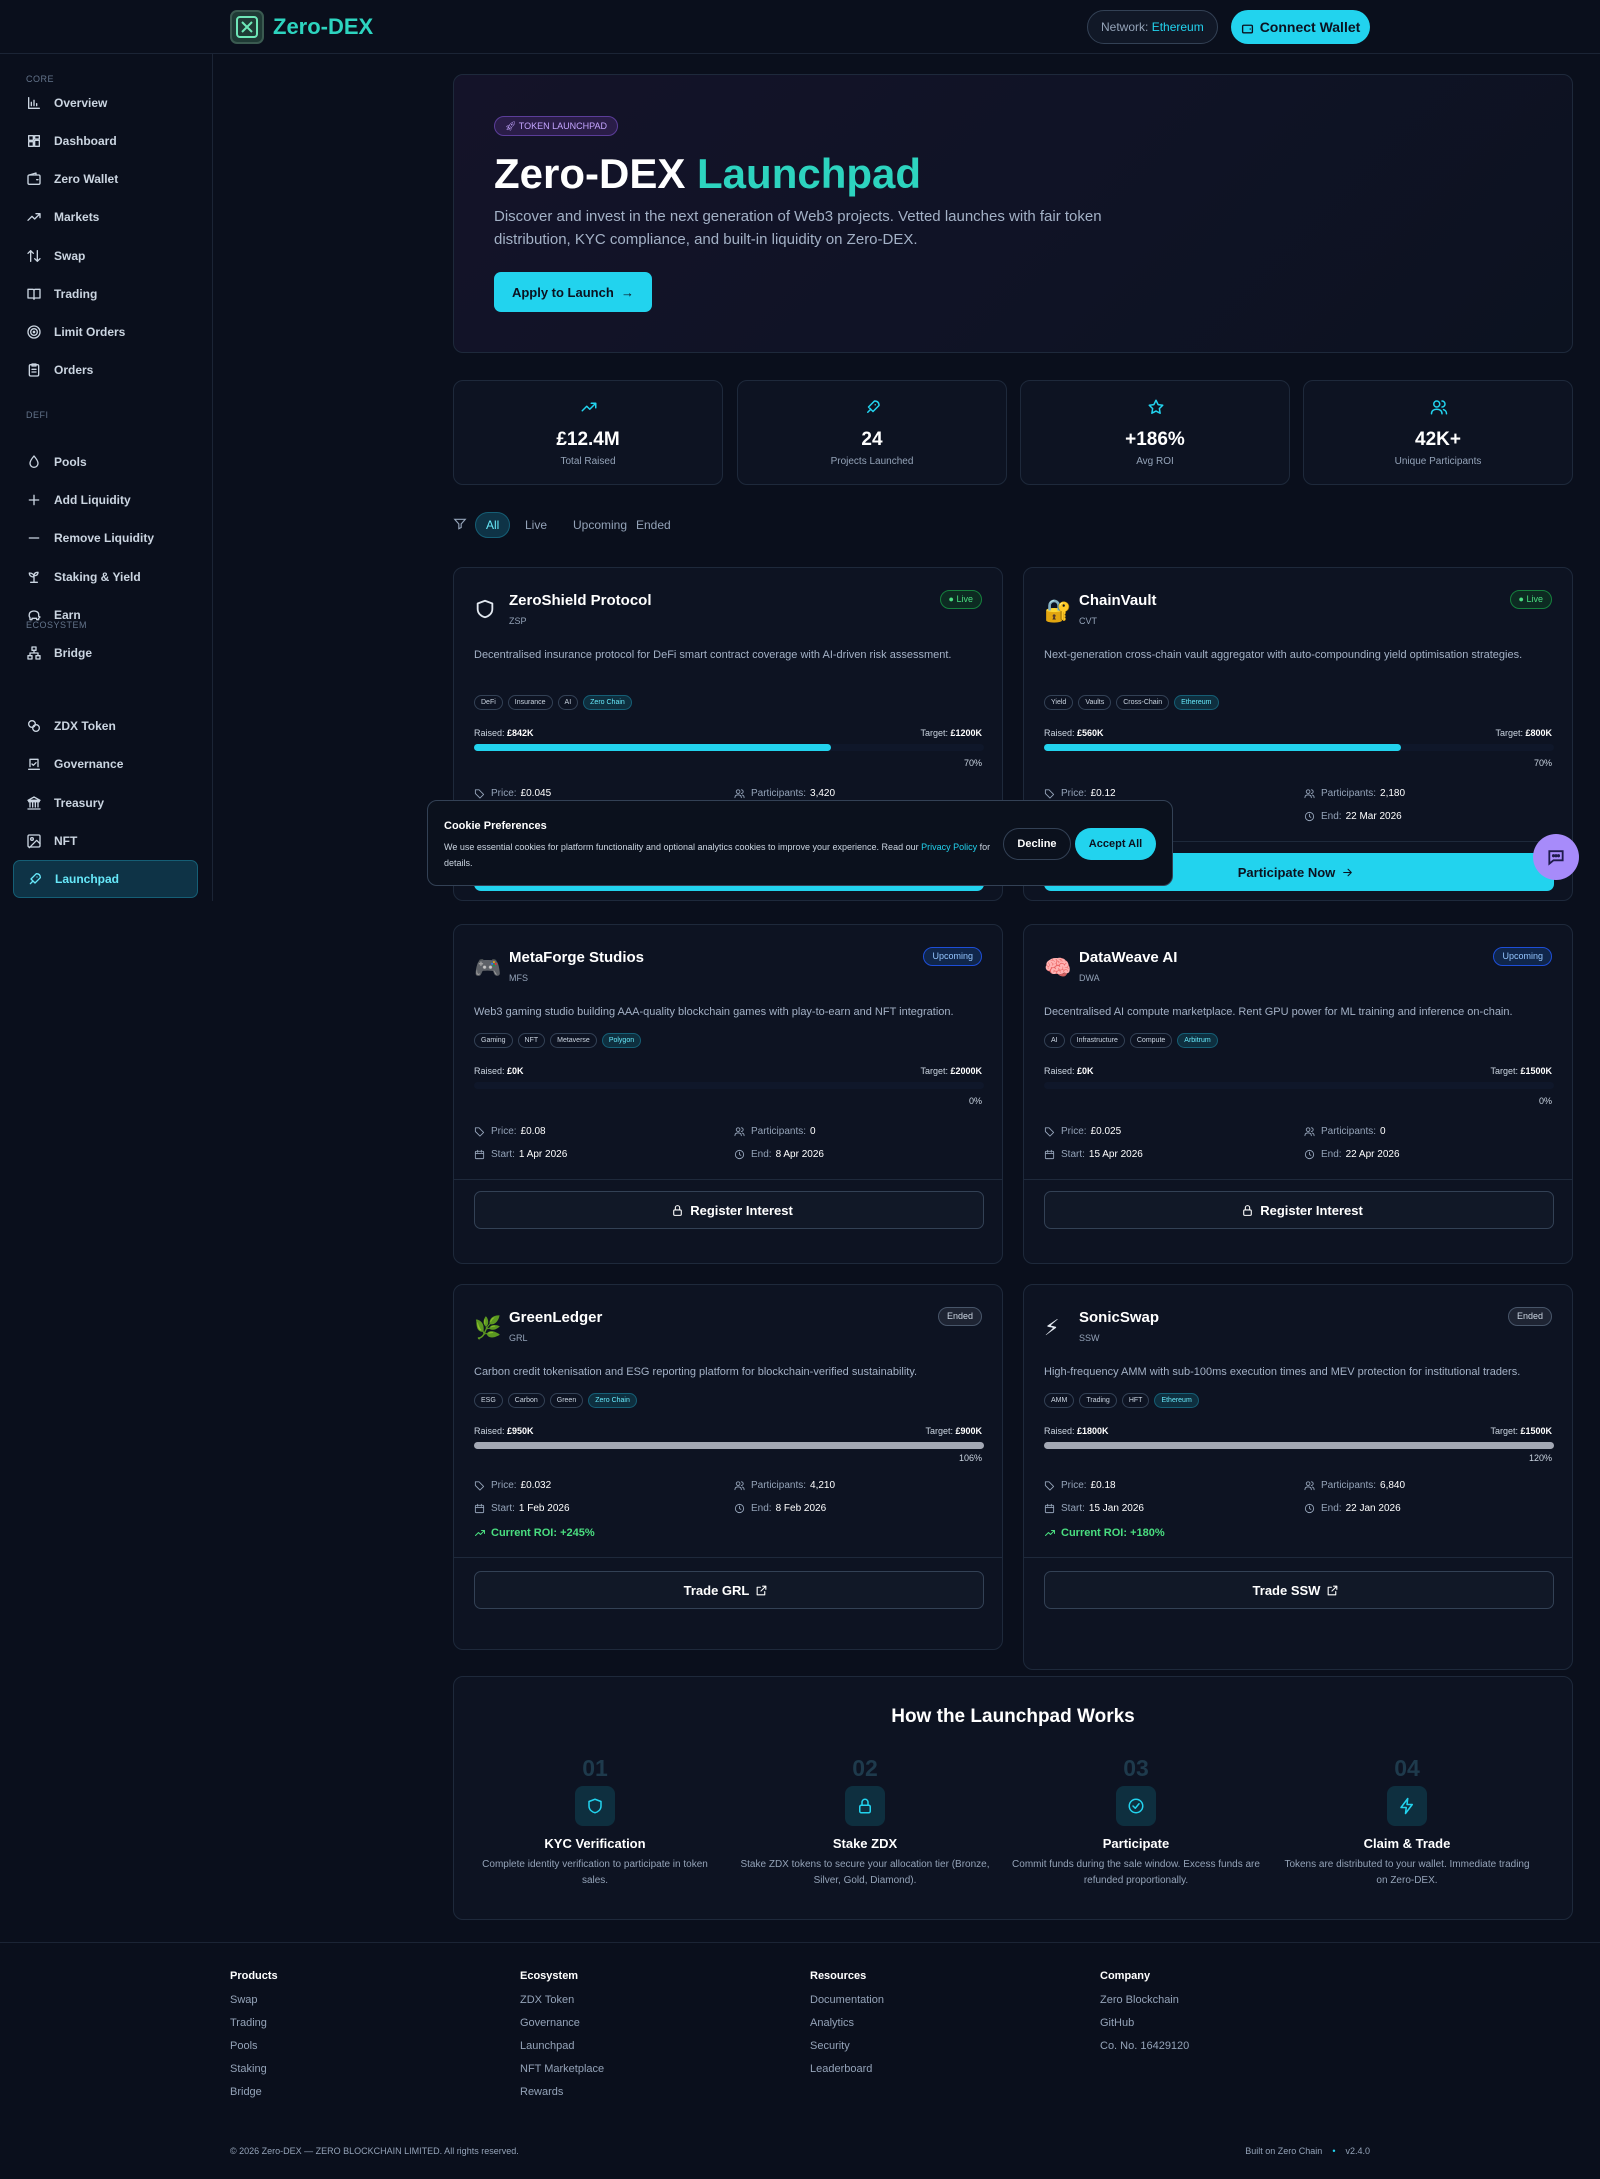 The image size is (1600, 2179). Describe the element at coordinates (562, 2028) in the screenshot. I see `footer-link: Governance` at that location.